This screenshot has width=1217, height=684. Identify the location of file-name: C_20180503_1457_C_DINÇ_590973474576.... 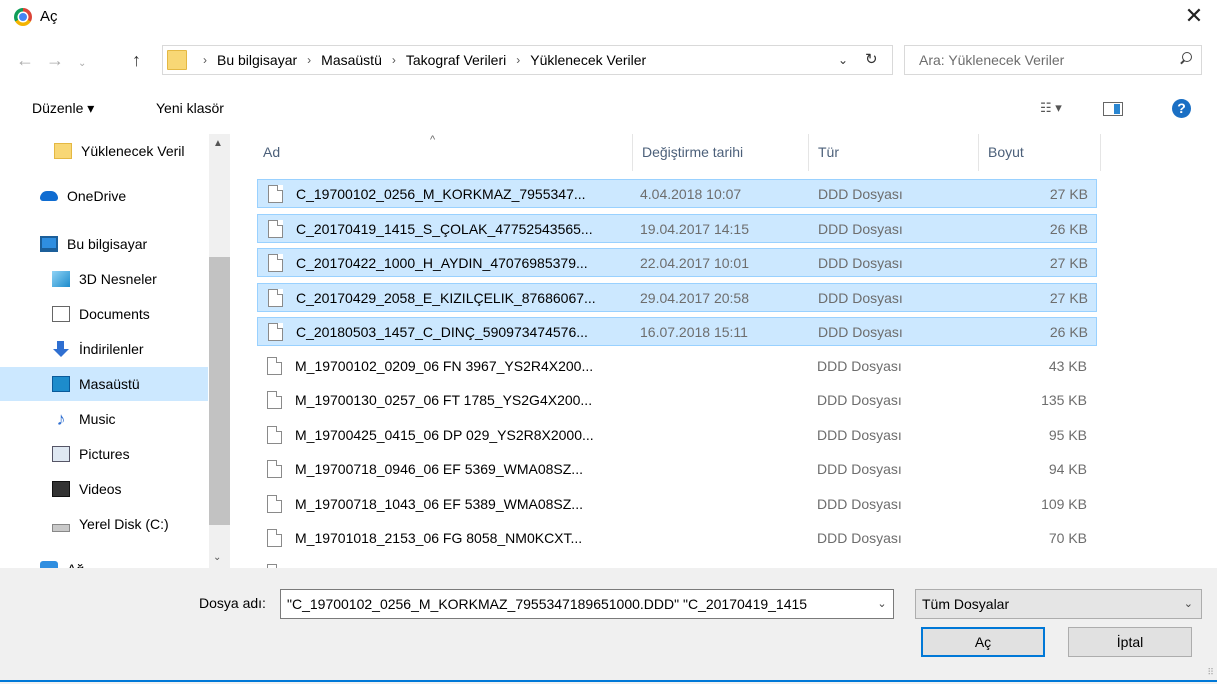
(442, 332).